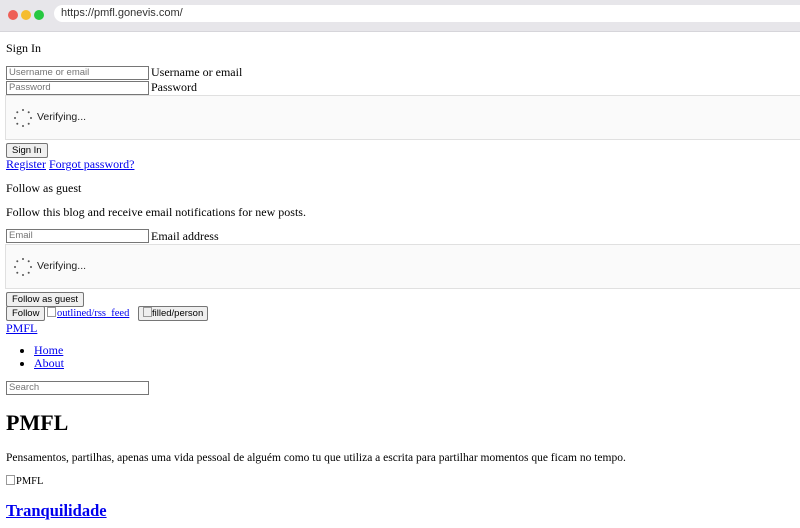 This screenshot has height=528, width=800. What do you see at coordinates (197, 72) in the screenshot?
I see `username-label: Username or email` at bounding box center [197, 72].